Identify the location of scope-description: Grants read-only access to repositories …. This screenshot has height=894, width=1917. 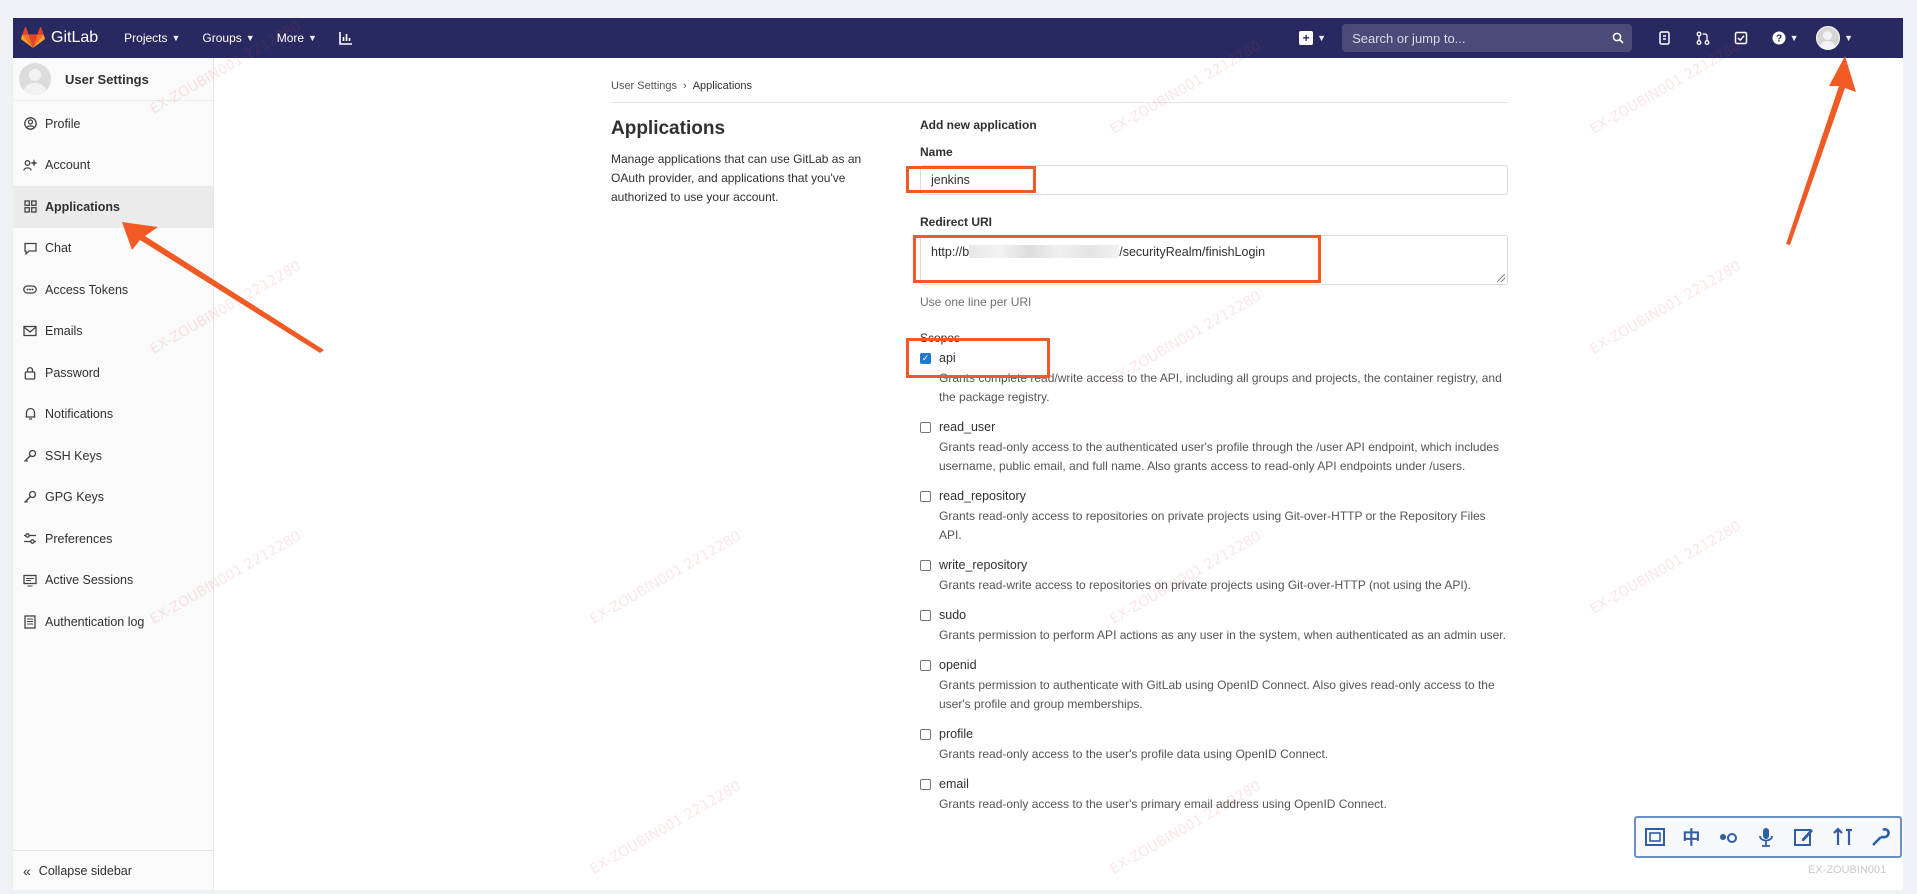
(1212, 525).